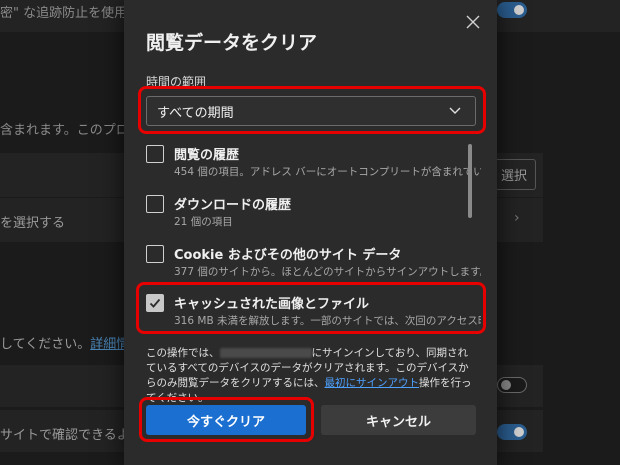 The width and height of the screenshot is (620, 465). What do you see at coordinates (272, 304) in the screenshot?
I see `item-title: キャッシュされた画像とファイル` at bounding box center [272, 304].